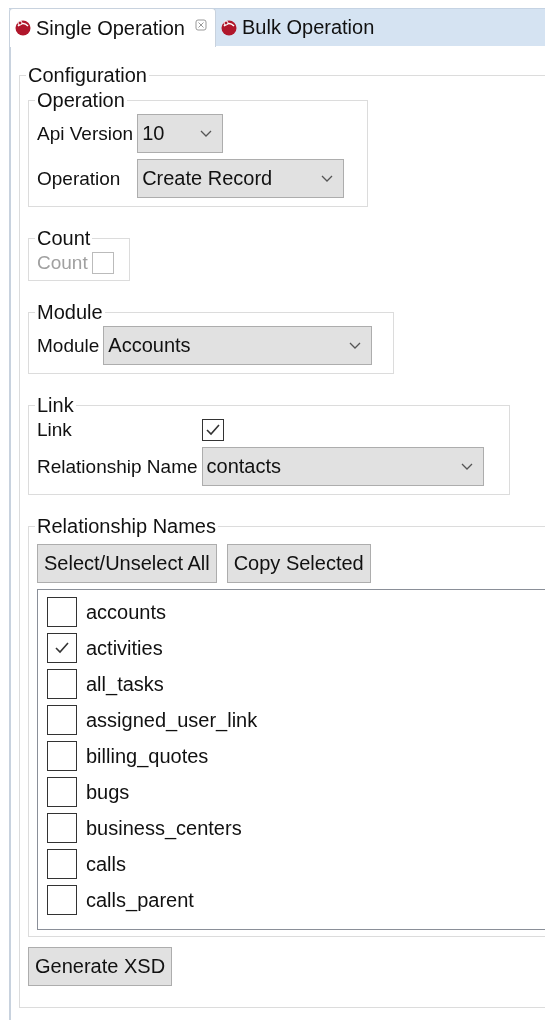 The width and height of the screenshot is (545, 1020). Describe the element at coordinates (124, 648) in the screenshot. I see `list-item-label: activities` at that location.